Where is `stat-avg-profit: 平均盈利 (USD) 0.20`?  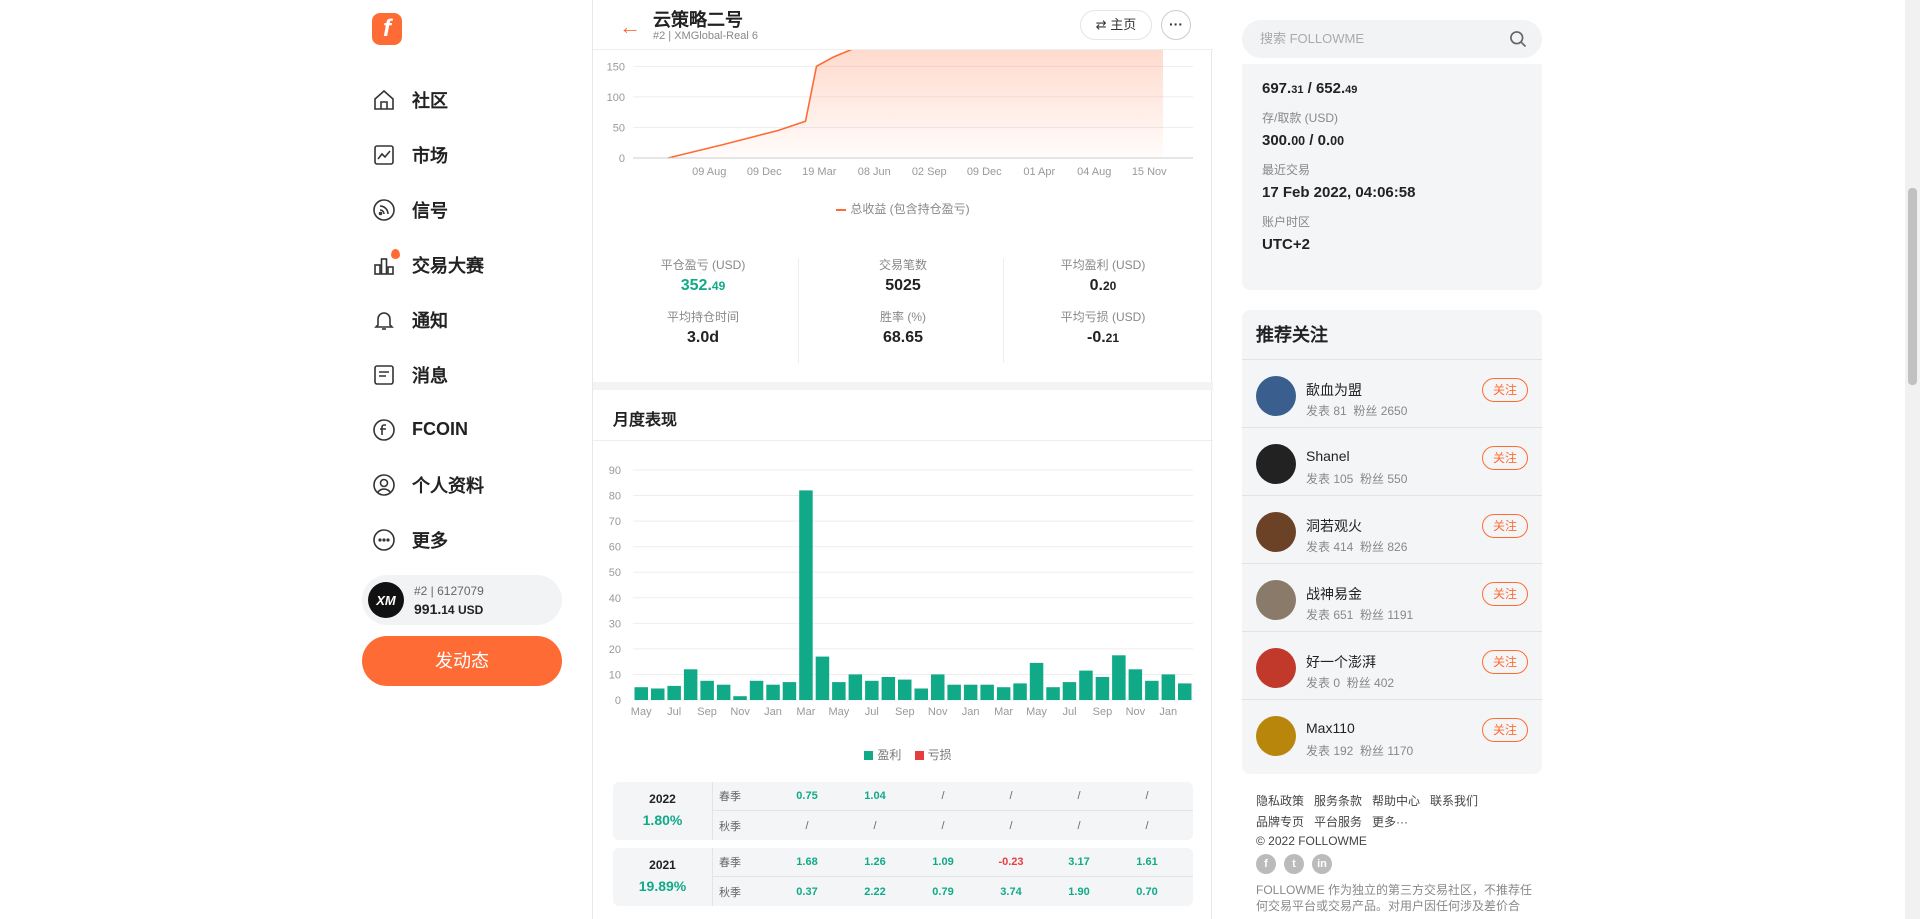
stat-avg-profit: 平均盈利 (USD) 0.20 is located at coordinates (1103, 275).